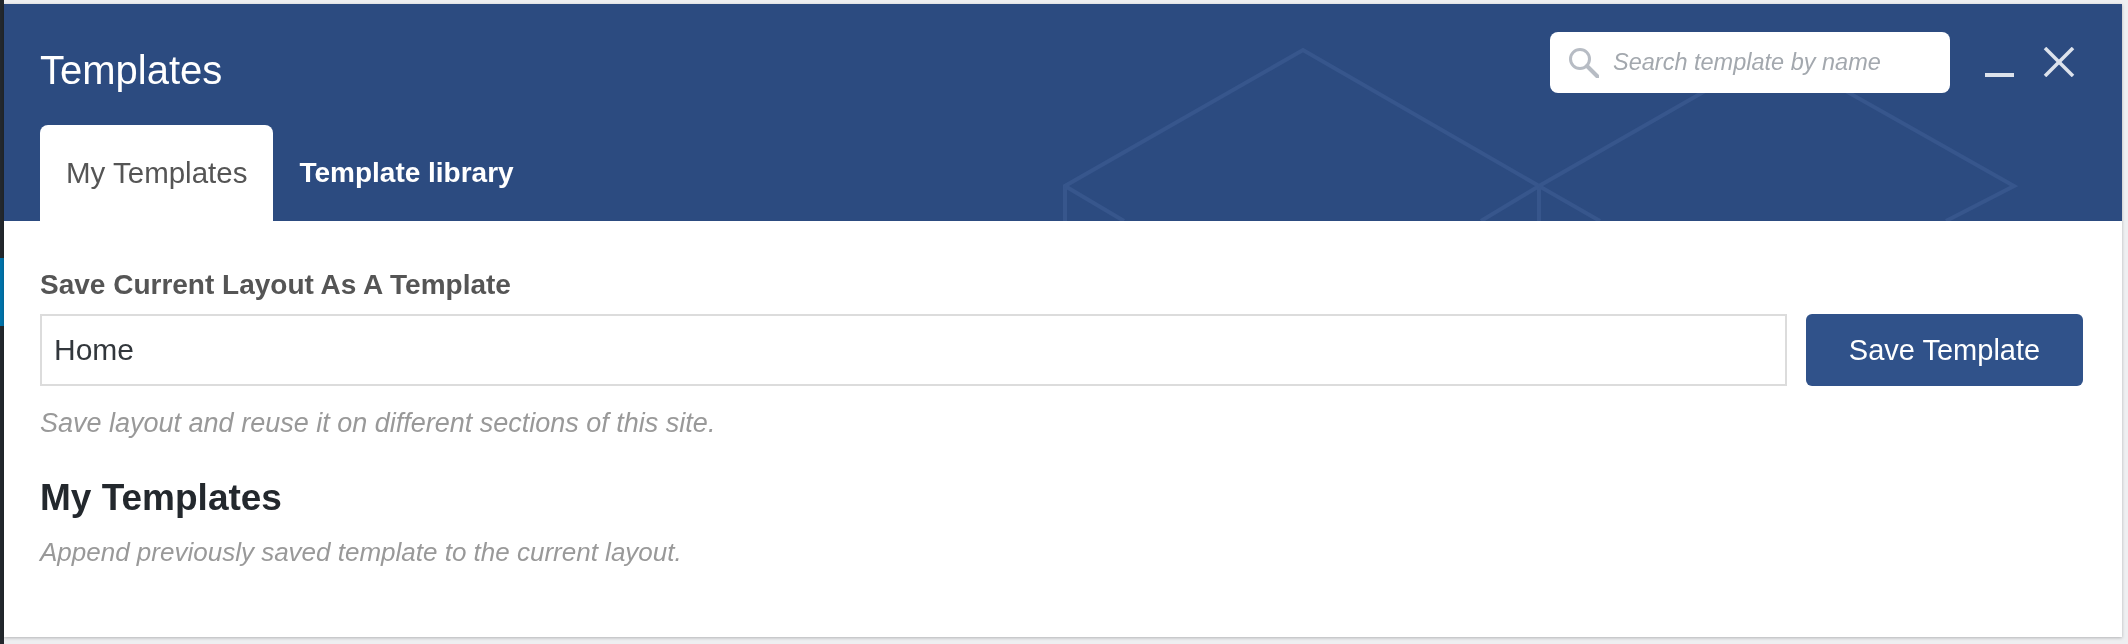  I want to click on window-title: Templates, so click(131, 70).